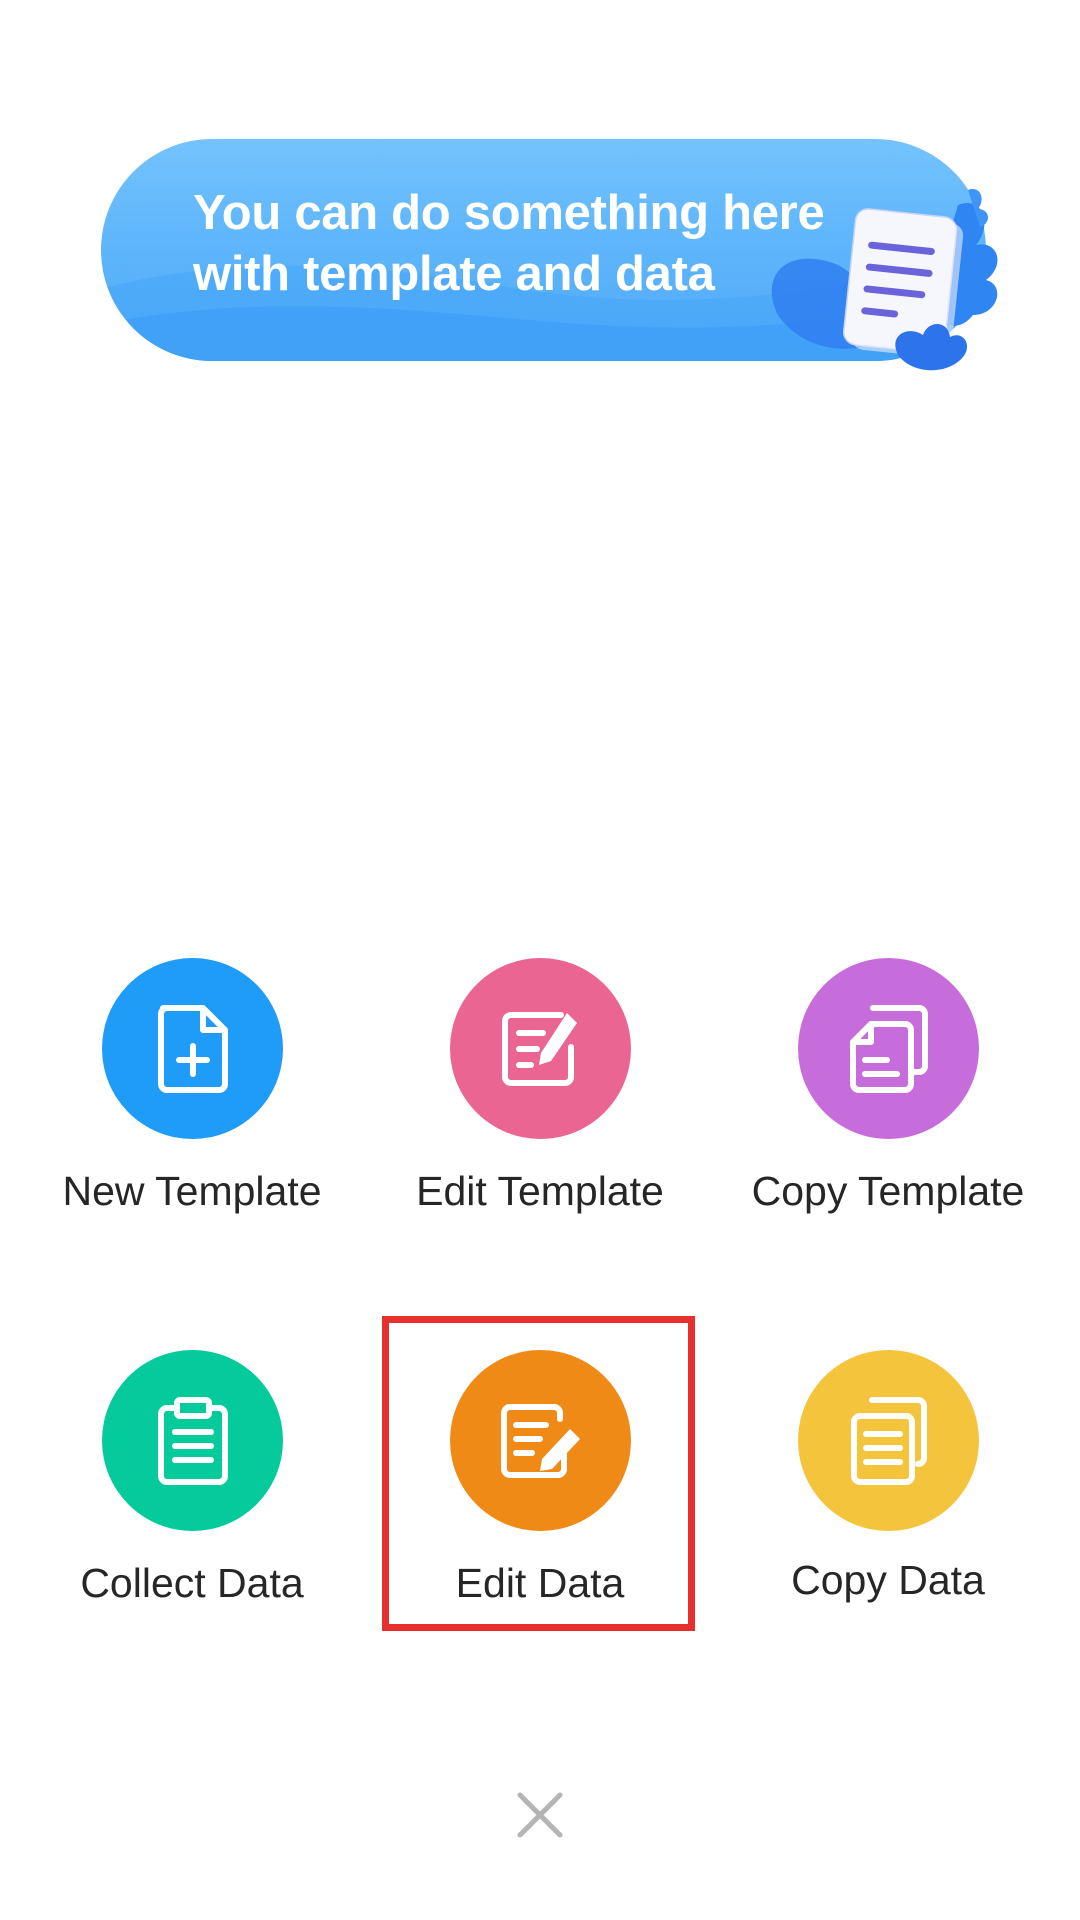 The width and height of the screenshot is (1080, 1920). I want to click on edit-file-icon, so click(539, 1048).